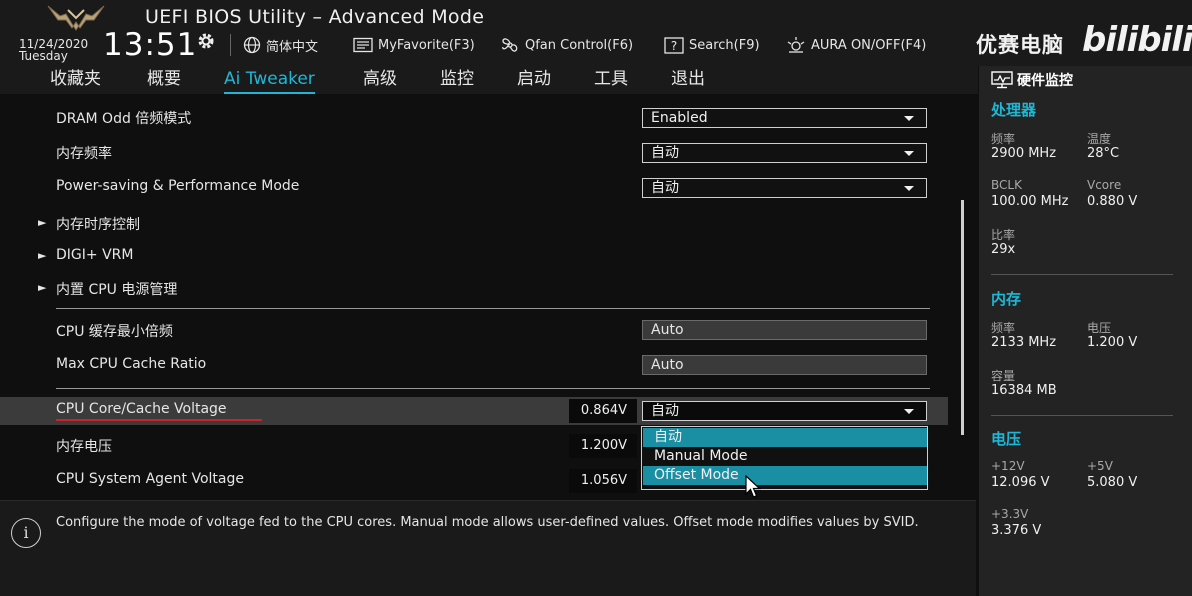 This screenshot has width=1192, height=596. I want to click on dram-odd-label: DRAM Odd 倍频模式, so click(124, 119).